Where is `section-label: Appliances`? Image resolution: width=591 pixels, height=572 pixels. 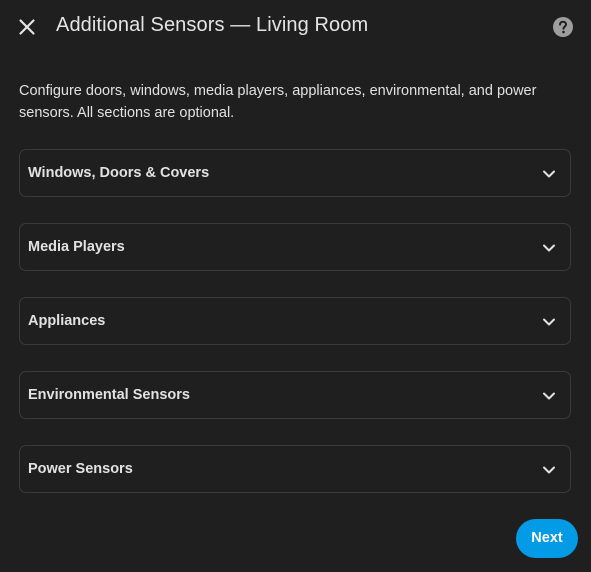
section-label: Appliances is located at coordinates (67, 321).